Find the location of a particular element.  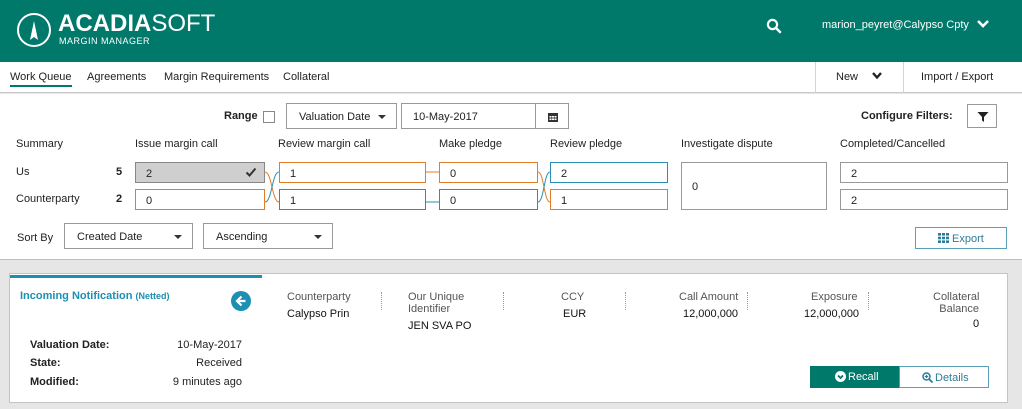

us-review-margin-call: 1 is located at coordinates (352, 172).